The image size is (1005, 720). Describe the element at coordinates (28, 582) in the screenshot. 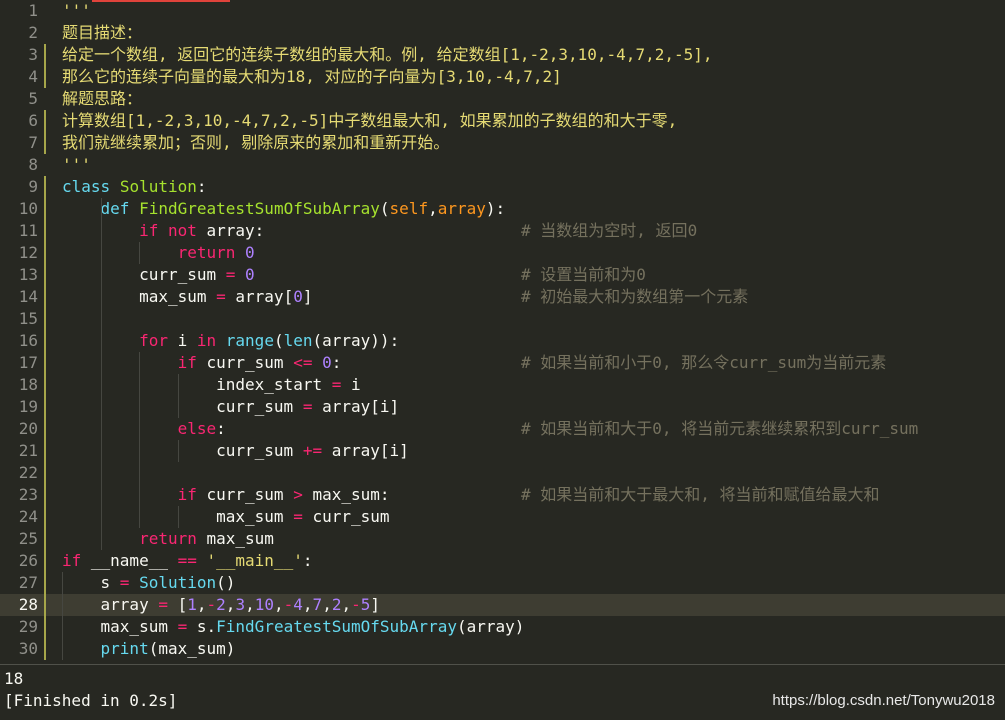

I see `line-number: 27` at that location.